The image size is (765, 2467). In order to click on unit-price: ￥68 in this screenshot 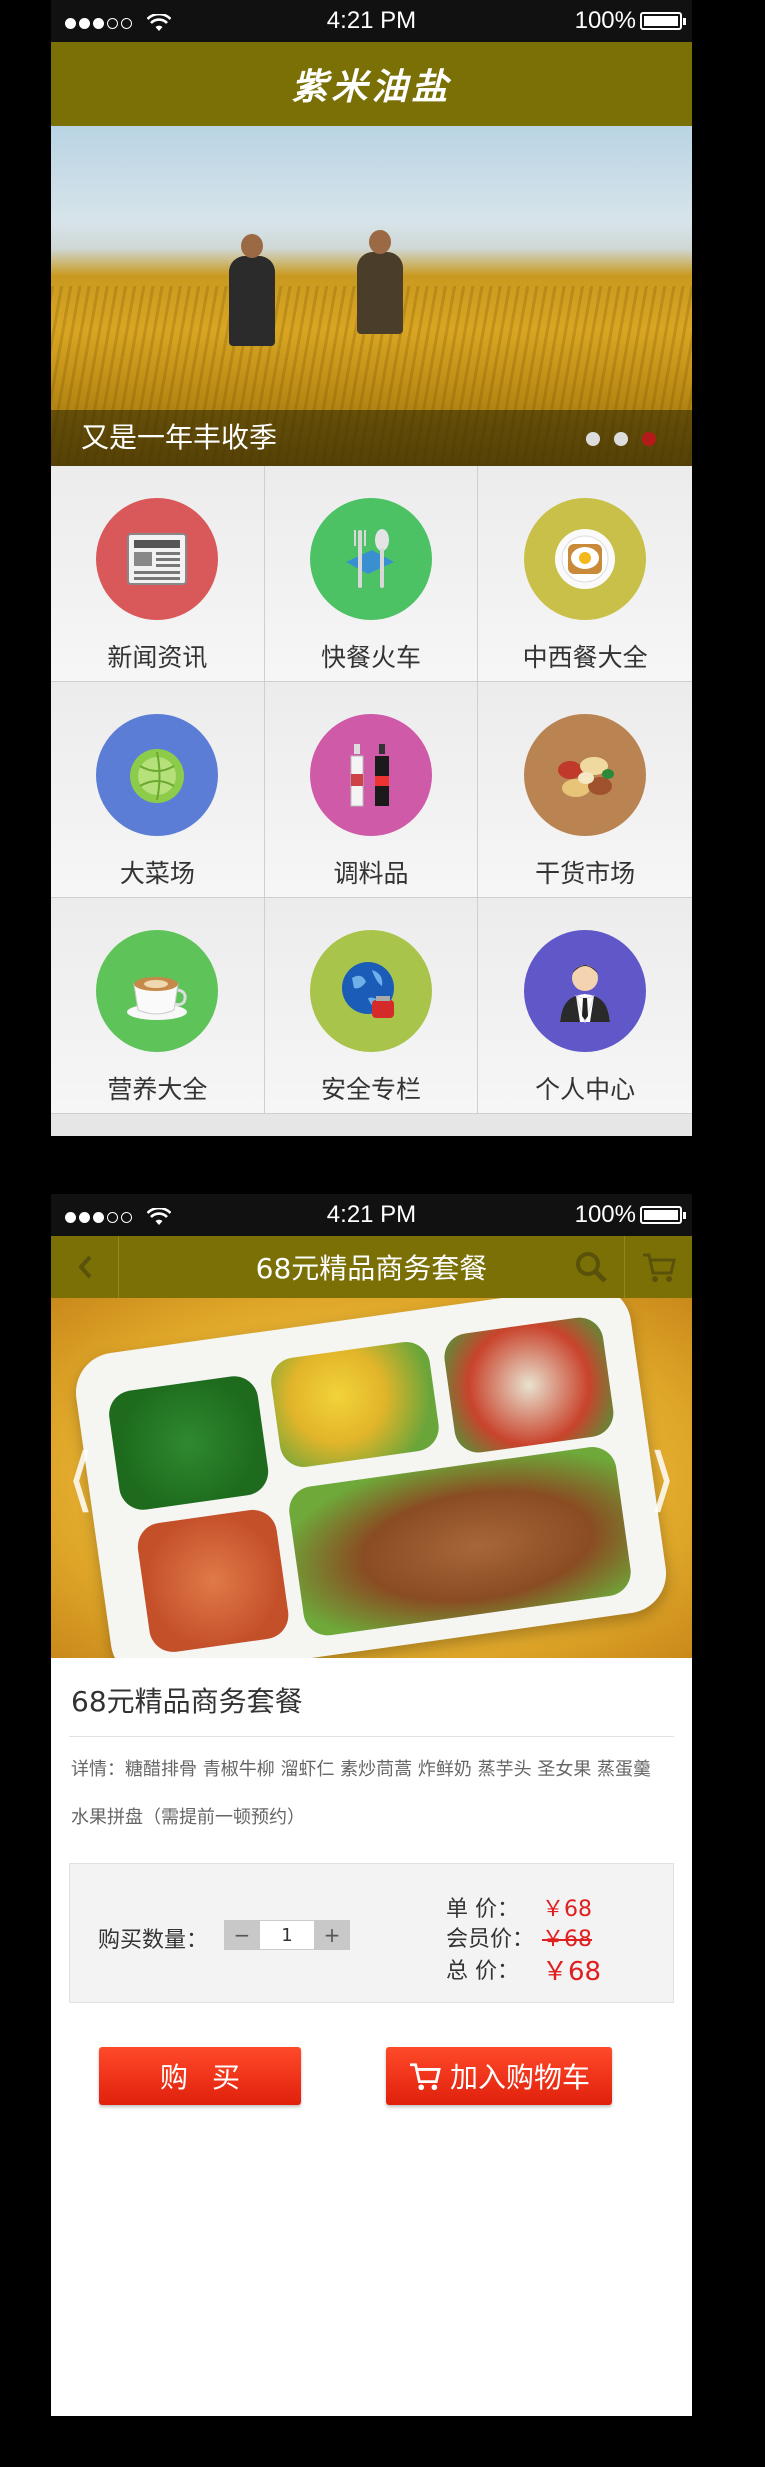, I will do `click(567, 1909)`.